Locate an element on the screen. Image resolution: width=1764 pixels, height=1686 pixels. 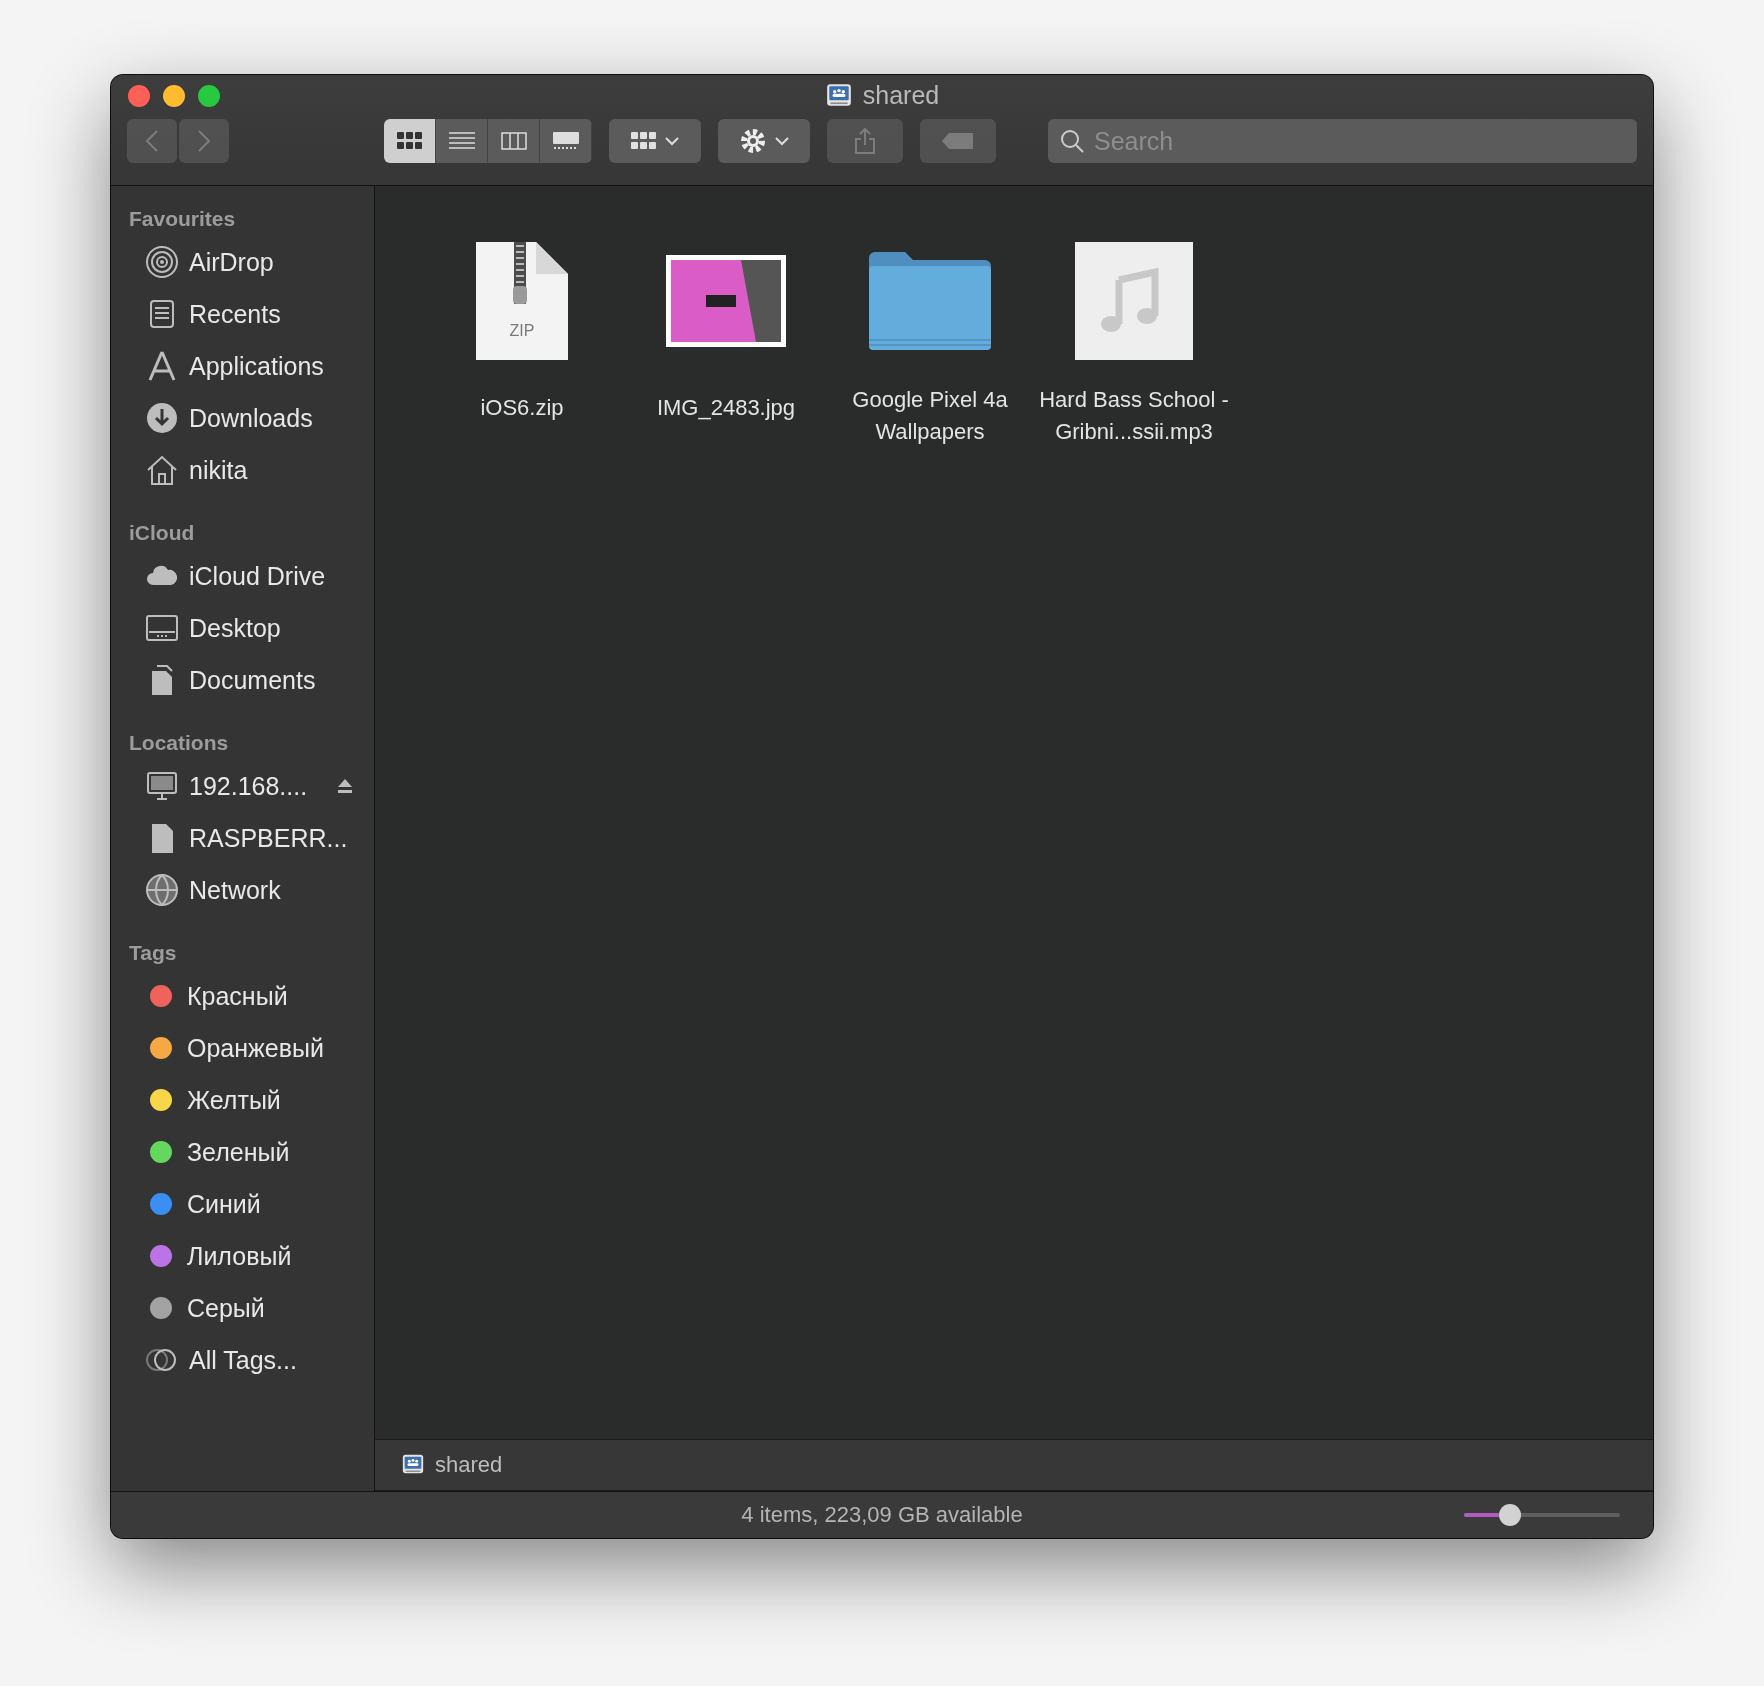
sidebar-item: AirDrop is located at coordinates (251, 262).